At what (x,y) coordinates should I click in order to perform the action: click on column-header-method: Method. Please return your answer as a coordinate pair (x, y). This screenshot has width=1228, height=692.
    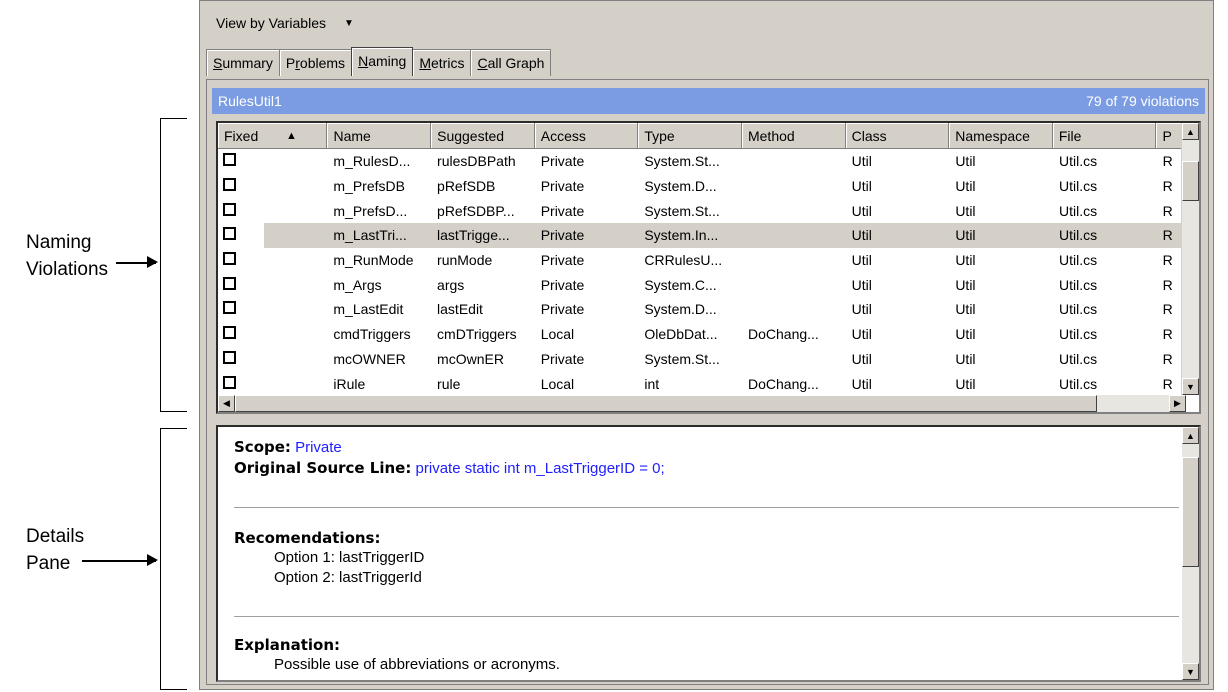
    Looking at the image, I should click on (793, 136).